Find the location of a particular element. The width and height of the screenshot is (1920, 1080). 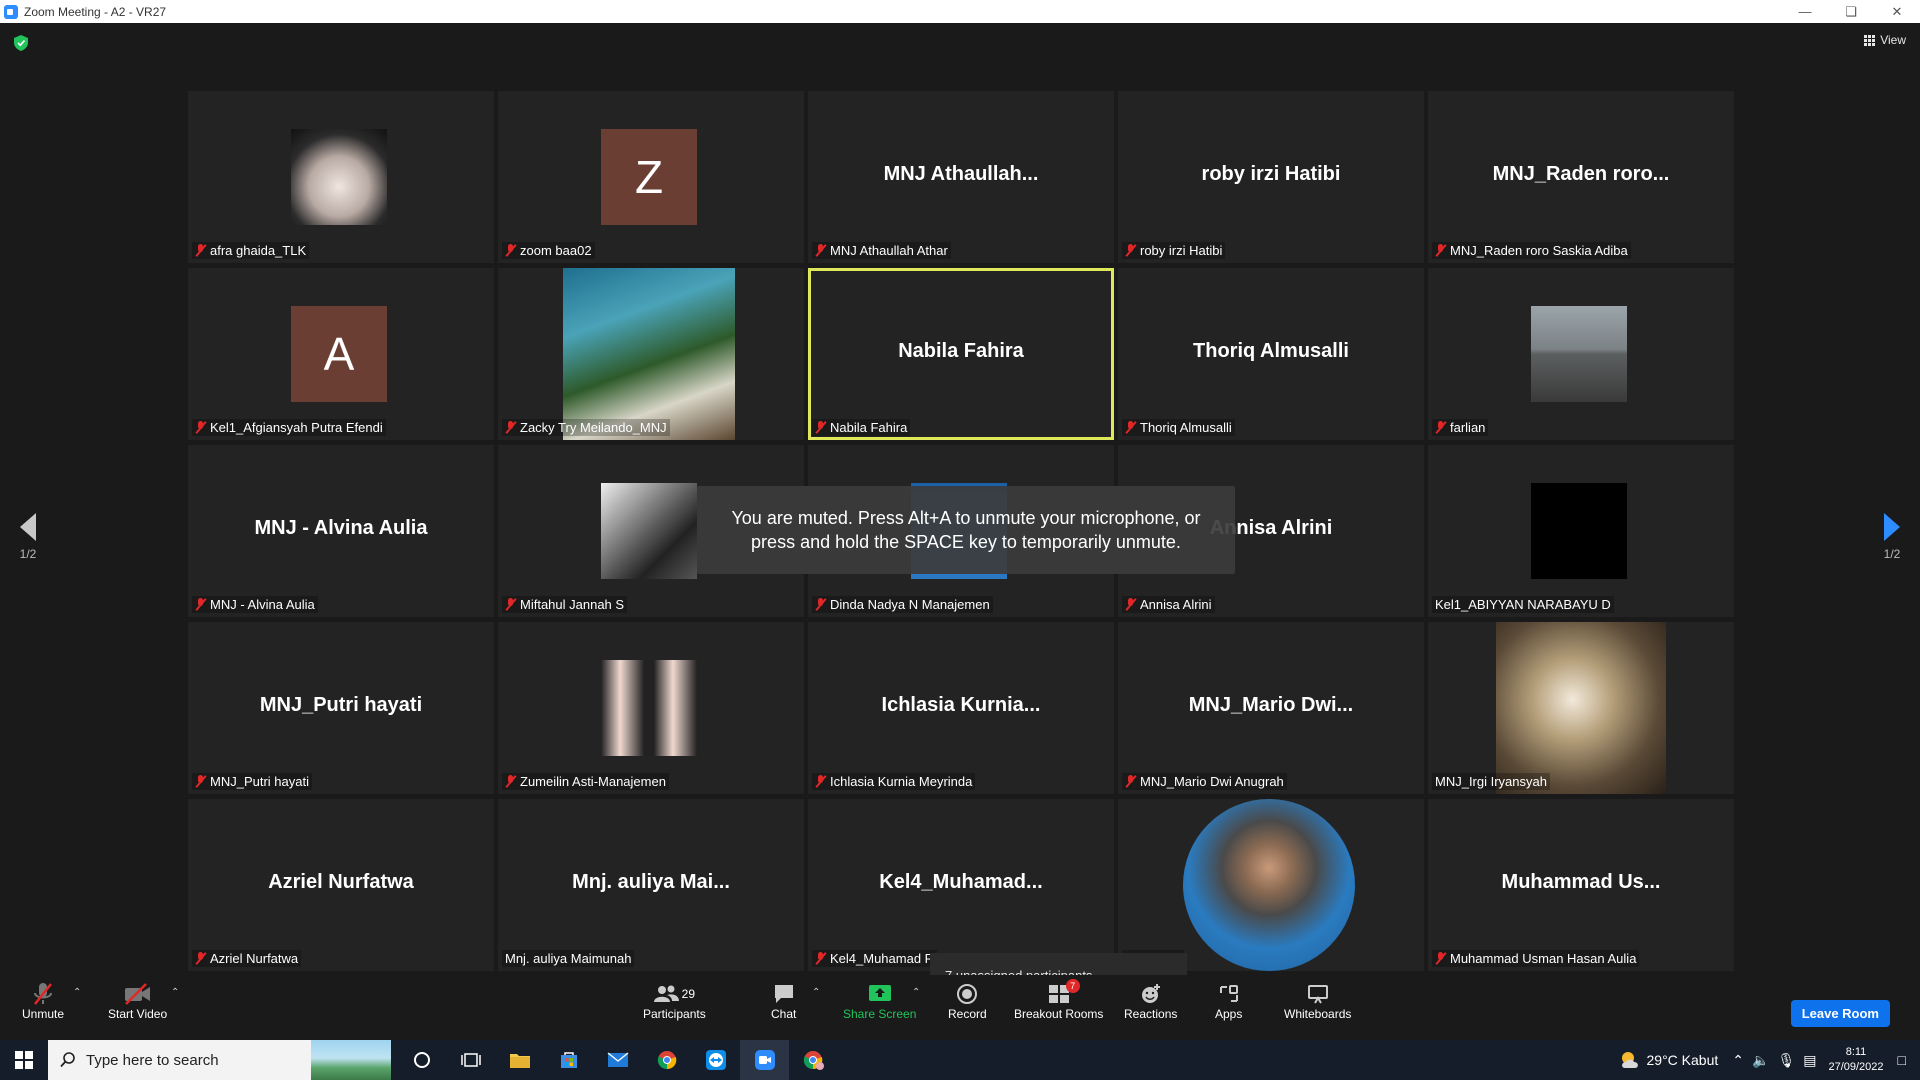

next-page-button: 1/2 is located at coordinates (1892, 537).